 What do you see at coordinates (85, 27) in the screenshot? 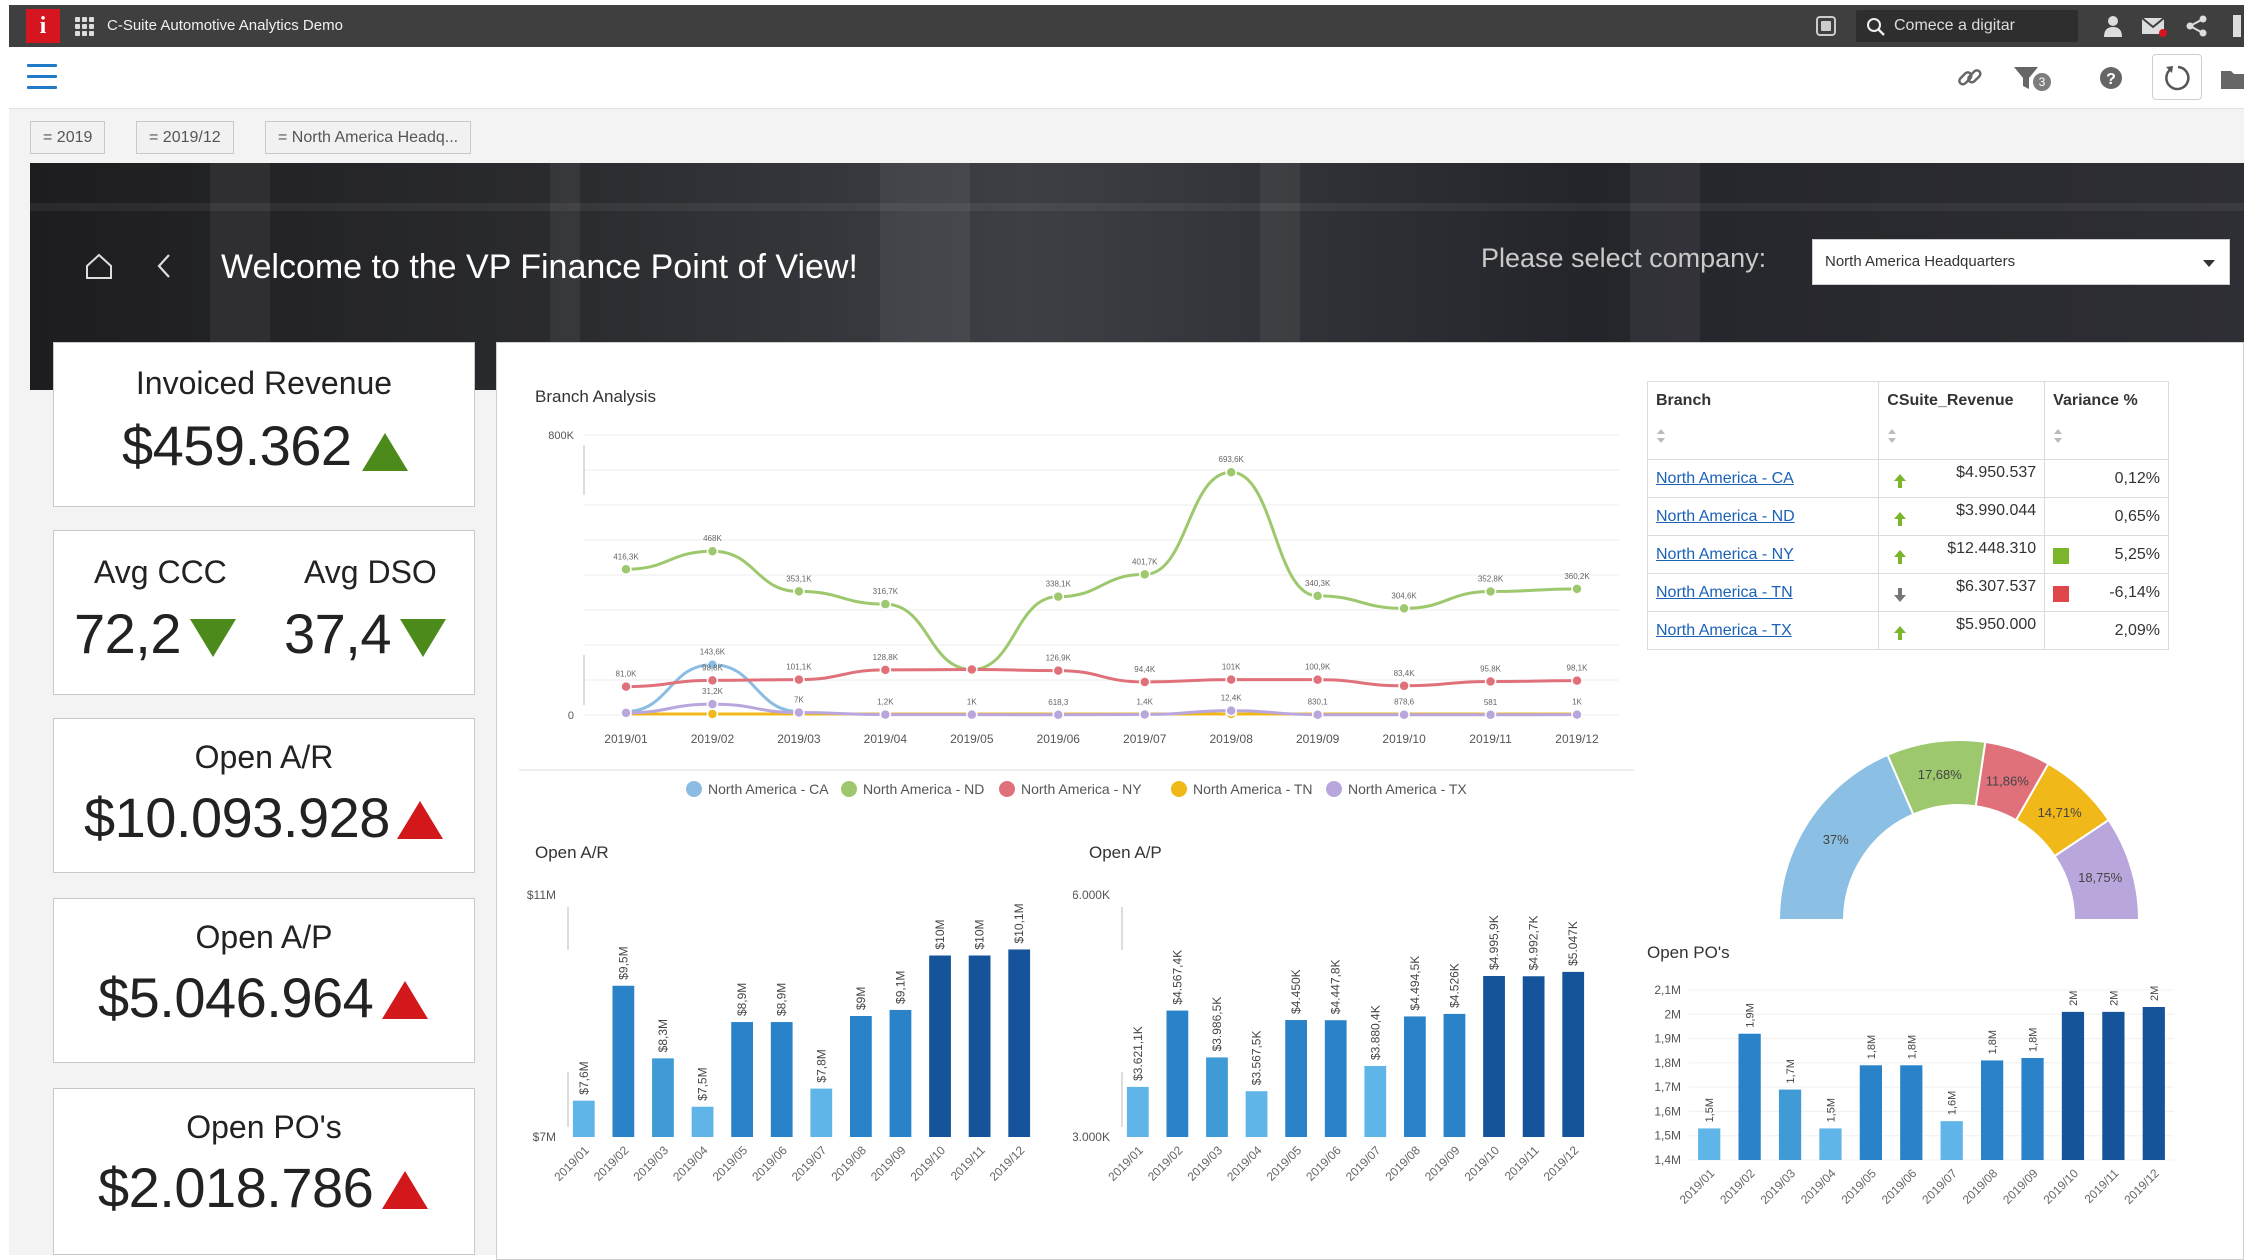
I see `apps-grid-icon` at bounding box center [85, 27].